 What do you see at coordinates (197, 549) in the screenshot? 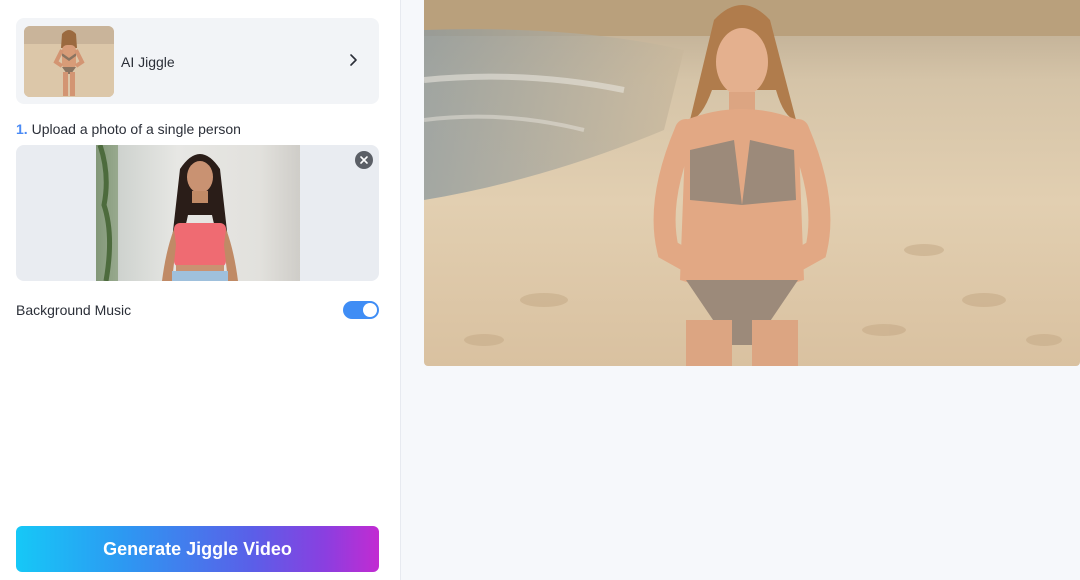
I see `generate-video-button: Generate Jiggle Video` at bounding box center [197, 549].